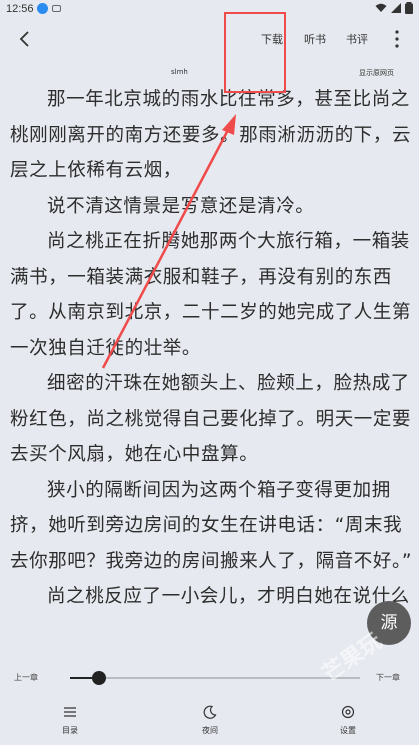 The image size is (419, 745). What do you see at coordinates (409, 8) in the screenshot?
I see `battery-icon` at bounding box center [409, 8].